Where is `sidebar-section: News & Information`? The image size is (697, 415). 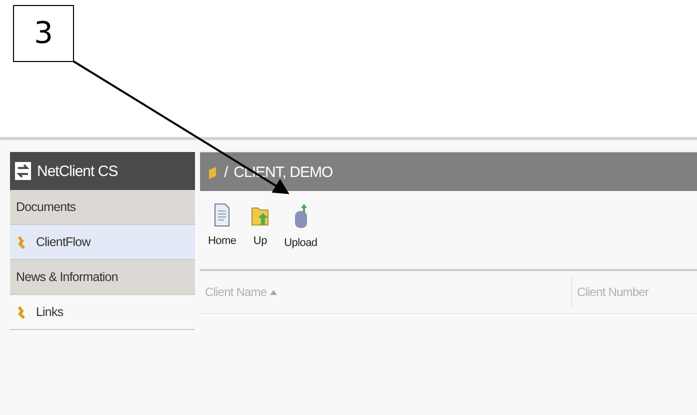 sidebar-section: News & Information is located at coordinates (102, 277).